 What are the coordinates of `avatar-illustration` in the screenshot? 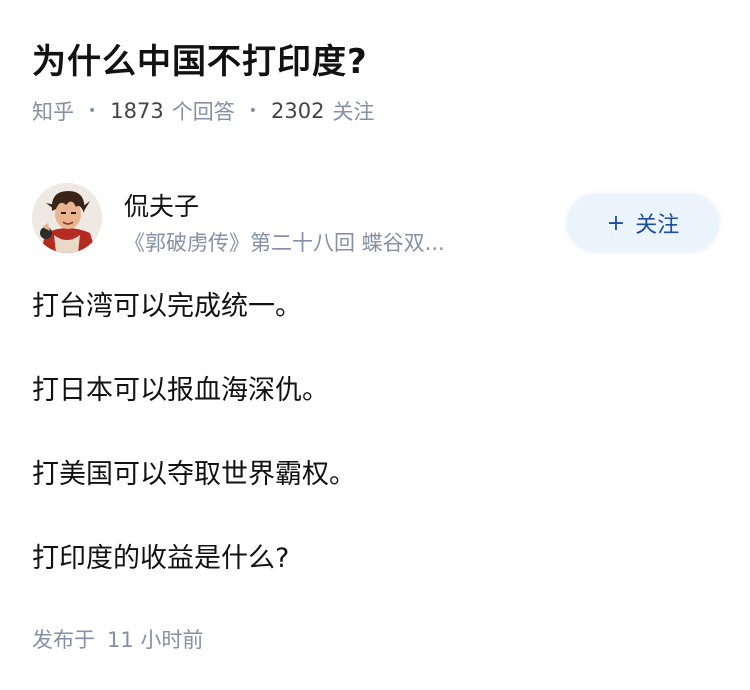 It's located at (67, 218).